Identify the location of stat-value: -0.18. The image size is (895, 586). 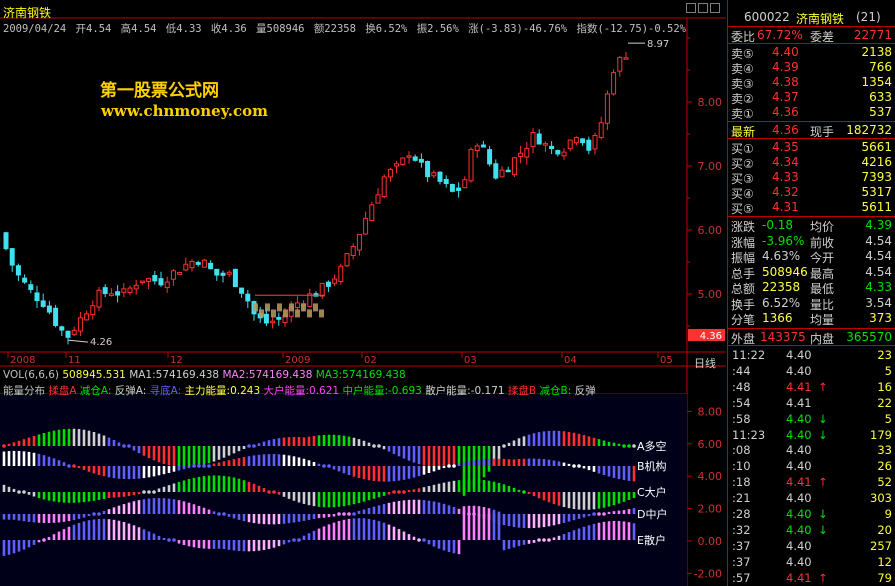
(778, 225).